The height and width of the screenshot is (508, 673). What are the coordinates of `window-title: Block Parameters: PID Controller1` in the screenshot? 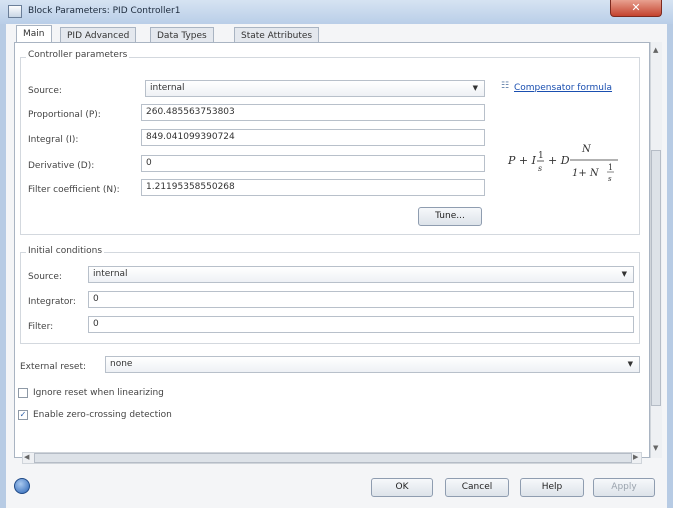 It's located at (104, 11).